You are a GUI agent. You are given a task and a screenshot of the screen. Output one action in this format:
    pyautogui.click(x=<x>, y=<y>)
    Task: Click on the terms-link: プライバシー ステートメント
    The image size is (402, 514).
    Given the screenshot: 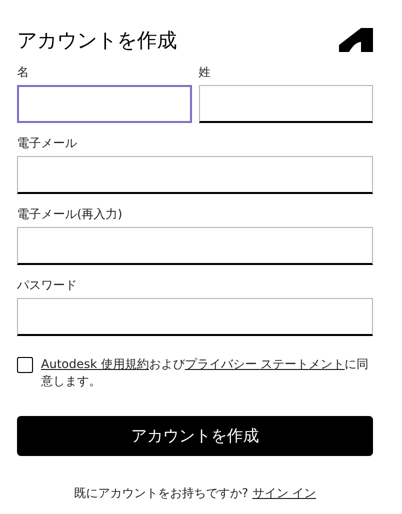 What is the action you would take?
    pyautogui.click(x=264, y=364)
    